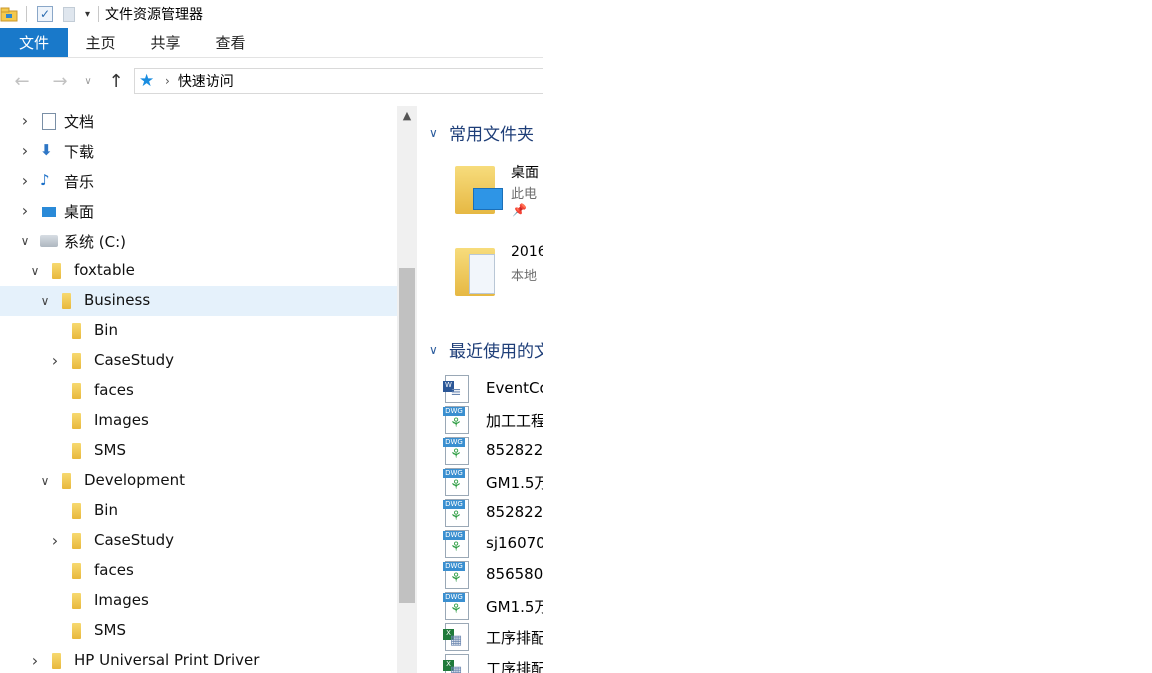 Image resolution: width=1152 pixels, height=673 pixels. I want to click on tree-item: ∨ Business, so click(198, 301).